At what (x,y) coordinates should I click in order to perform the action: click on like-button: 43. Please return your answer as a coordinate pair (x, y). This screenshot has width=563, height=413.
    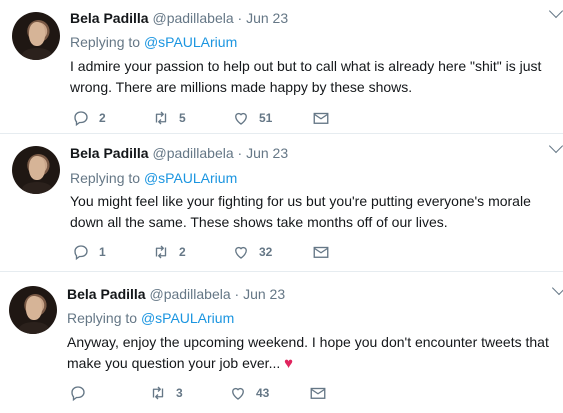
    Looking at the image, I should click on (249, 393).